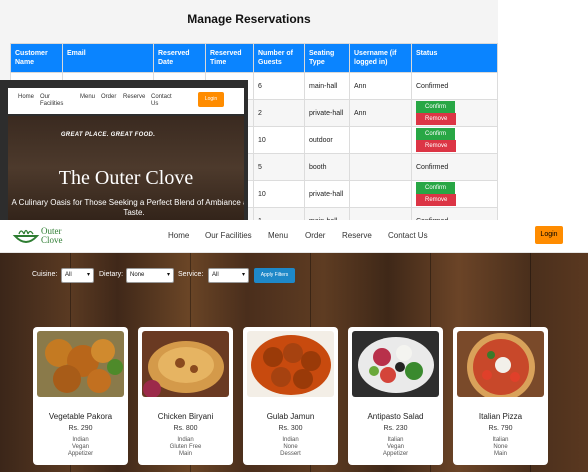  Describe the element at coordinates (380, 58) in the screenshot. I see `column-header: Username (if logged in)` at that location.